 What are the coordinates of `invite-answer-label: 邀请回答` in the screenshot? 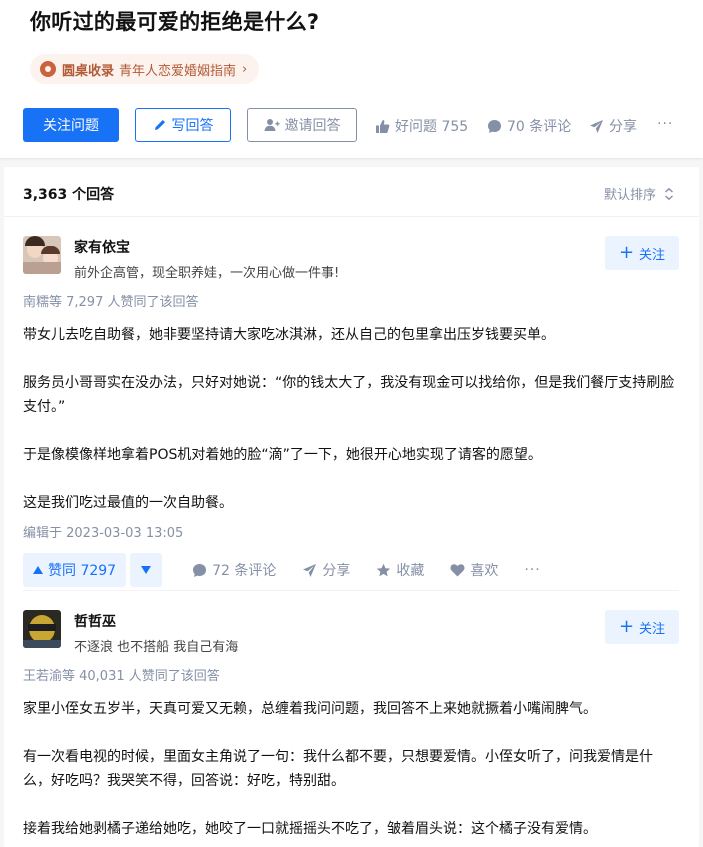 It's located at (312, 126).